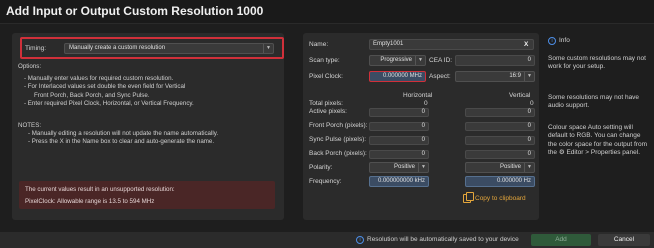 The width and height of the screenshot is (654, 248). Describe the element at coordinates (561, 240) in the screenshot. I see `add-button: Add` at that location.